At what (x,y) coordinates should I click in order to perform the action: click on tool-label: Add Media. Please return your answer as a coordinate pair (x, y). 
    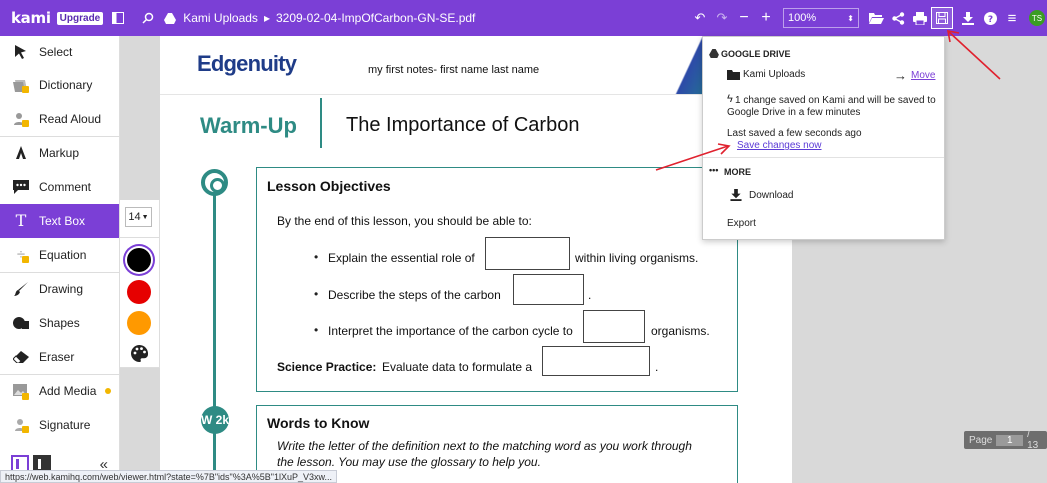
    Looking at the image, I should click on (68, 391).